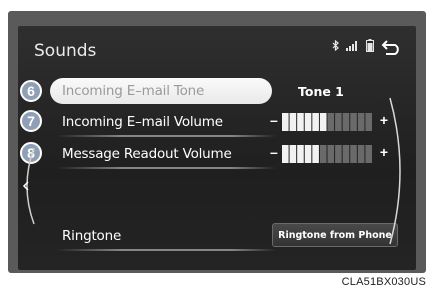  I want to click on callout-marker: 7, so click(31, 121).